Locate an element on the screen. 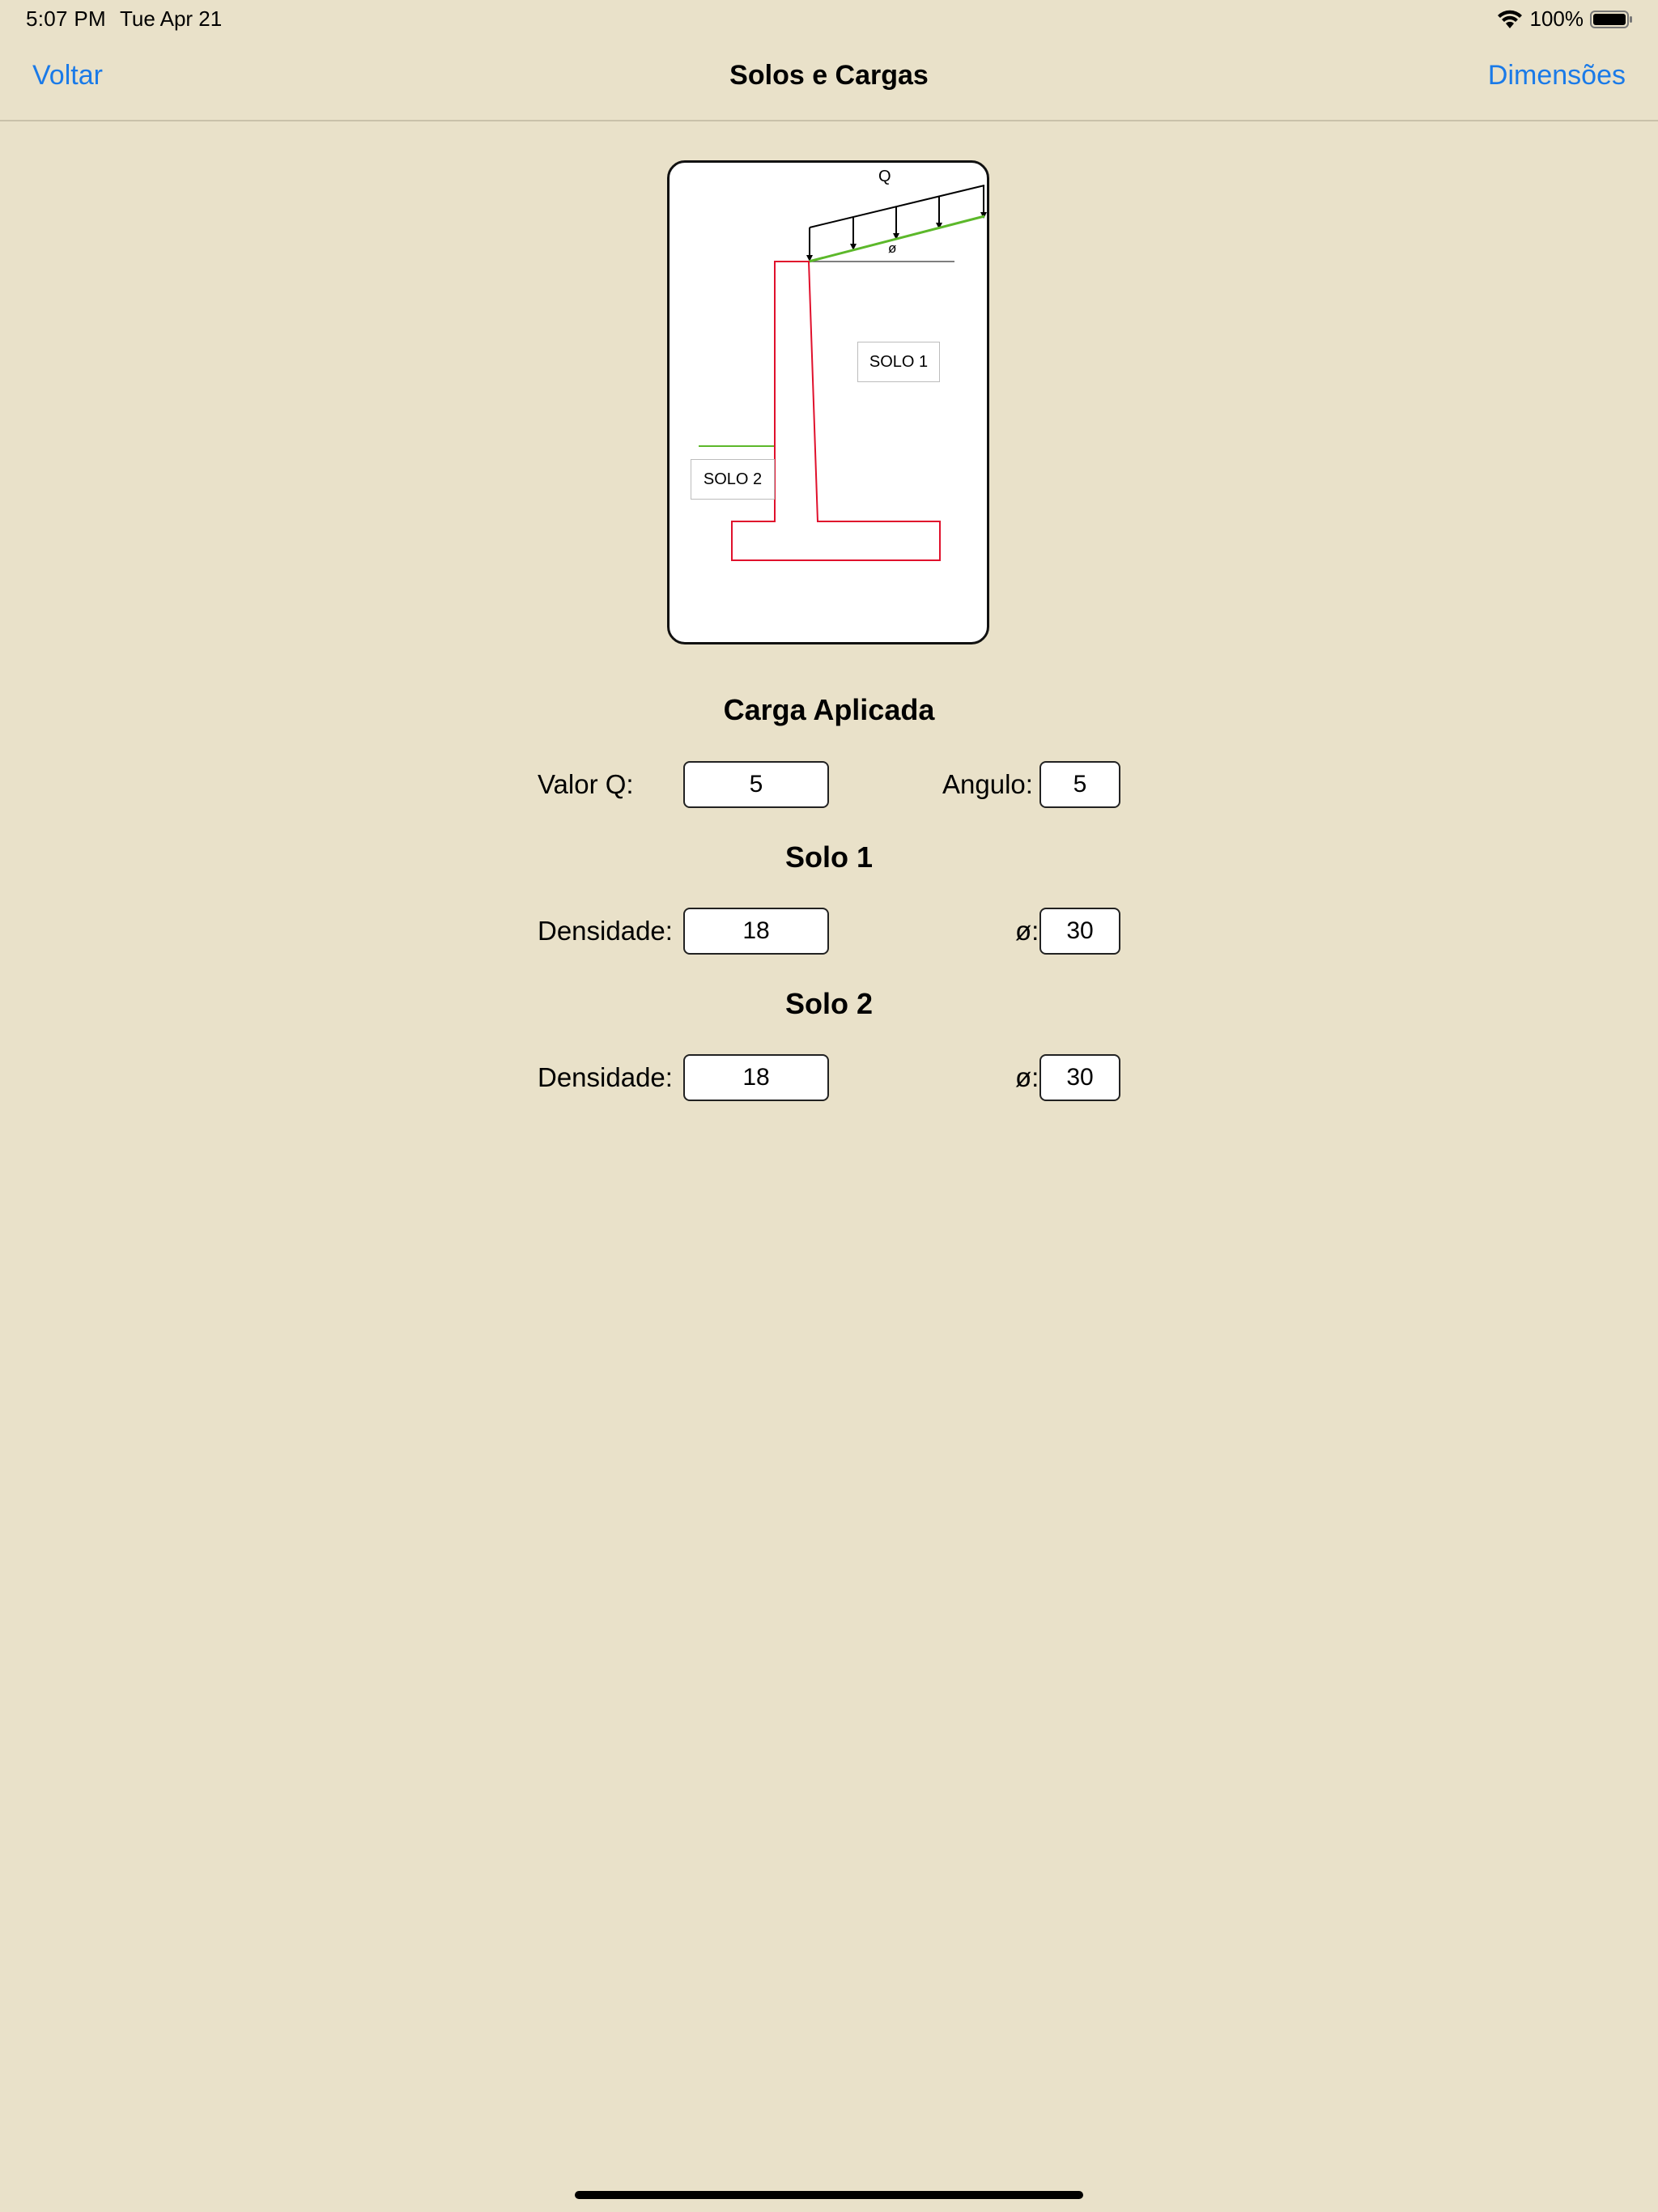 The height and width of the screenshot is (2212, 1658). status-time: 5:07 PM is located at coordinates (66, 19).